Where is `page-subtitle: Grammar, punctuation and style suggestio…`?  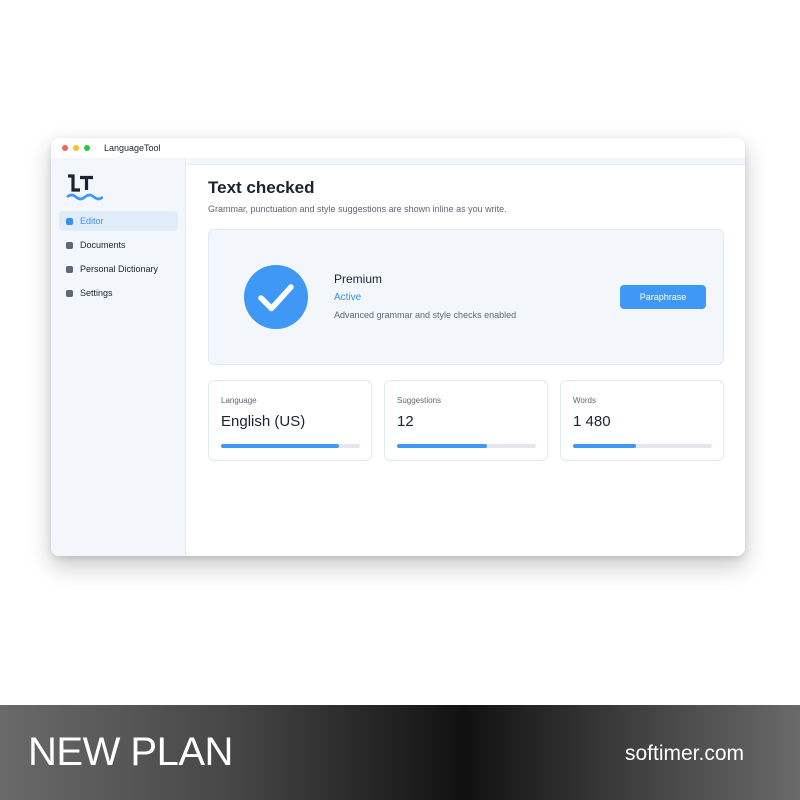
page-subtitle: Grammar, punctuation and style suggestio… is located at coordinates (357, 209).